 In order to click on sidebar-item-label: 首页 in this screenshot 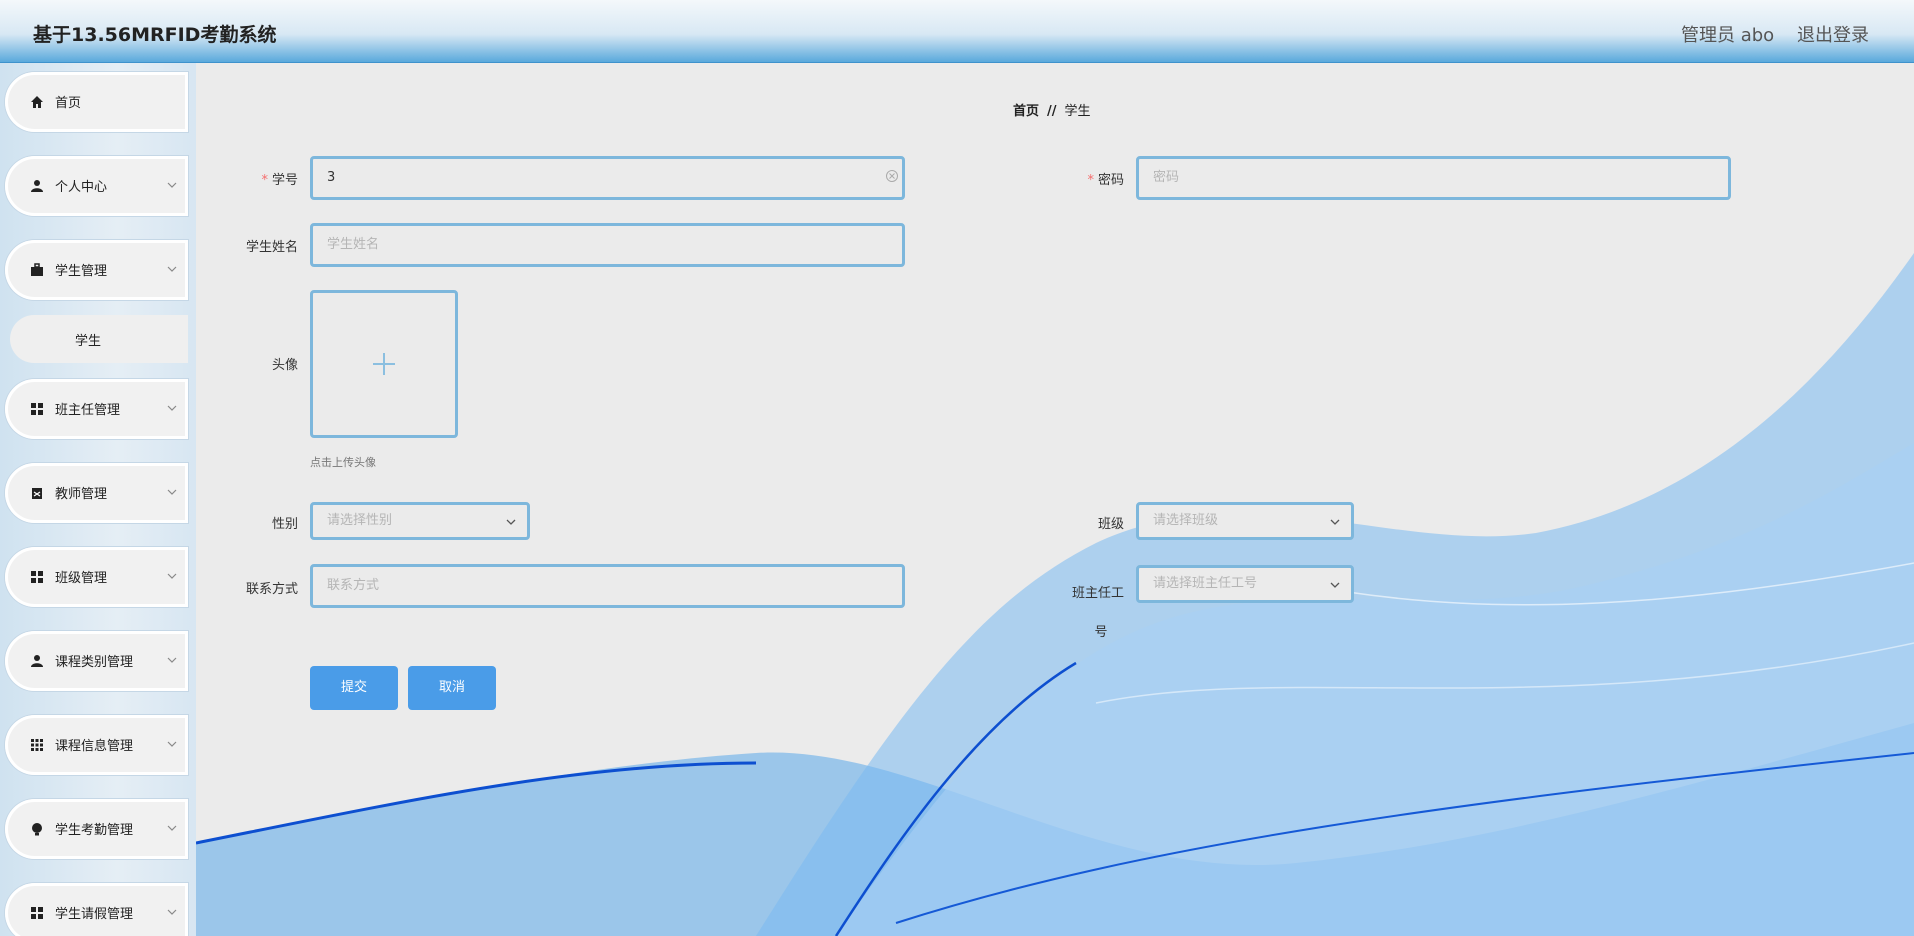, I will do `click(68, 103)`.